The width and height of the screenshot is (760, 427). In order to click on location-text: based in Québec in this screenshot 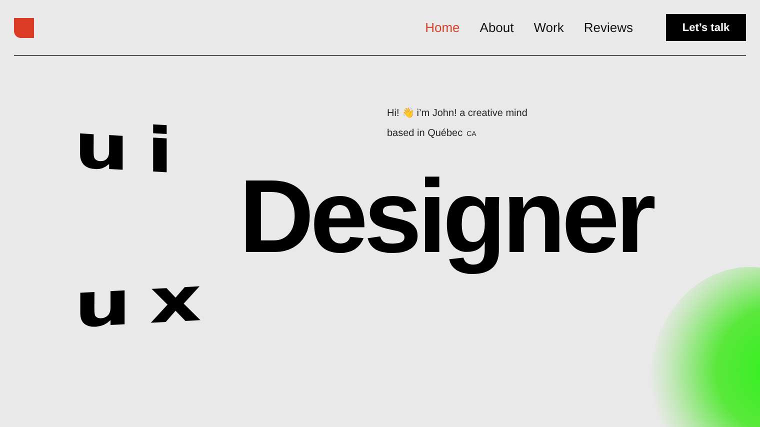, I will do `click(425, 134)`.